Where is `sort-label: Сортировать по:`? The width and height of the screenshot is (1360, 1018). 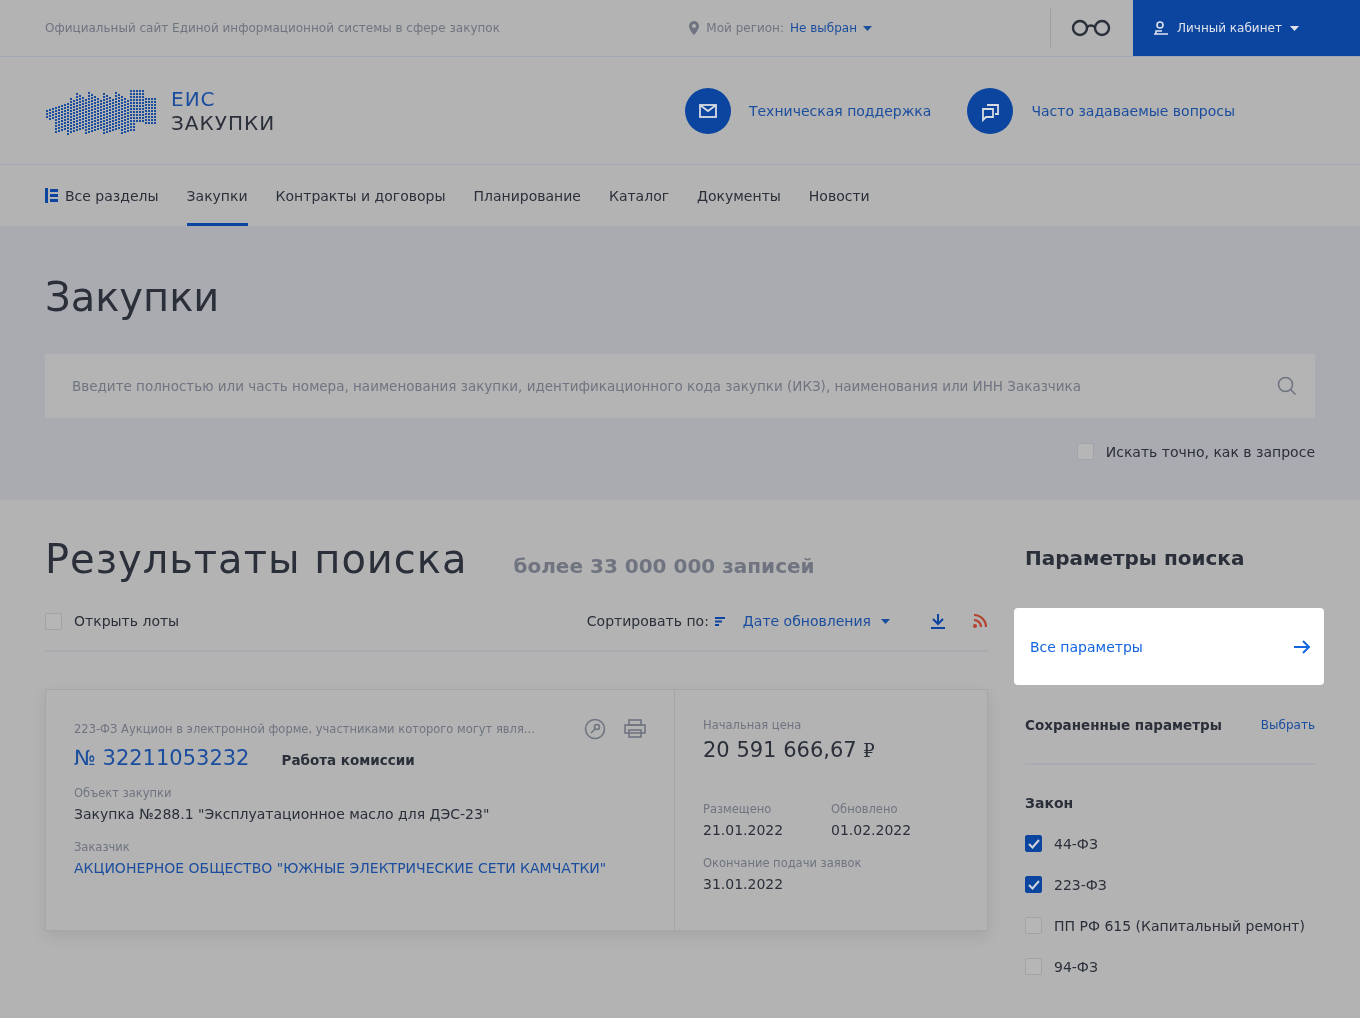 sort-label: Сортировать по: is located at coordinates (647, 621).